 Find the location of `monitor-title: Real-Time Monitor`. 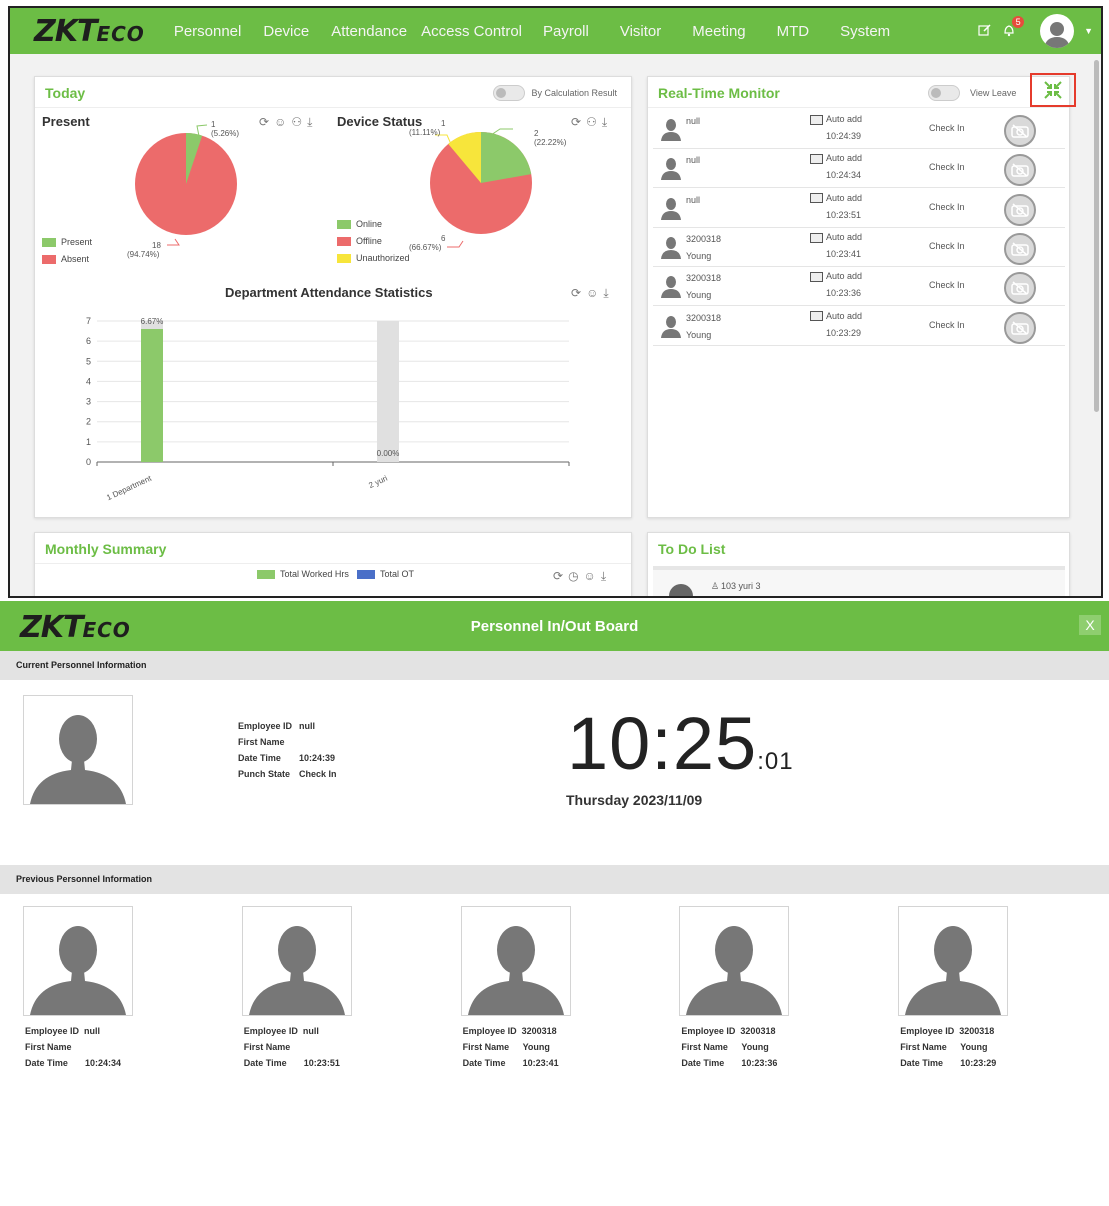

monitor-title: Real-Time Monitor is located at coordinates (719, 93).